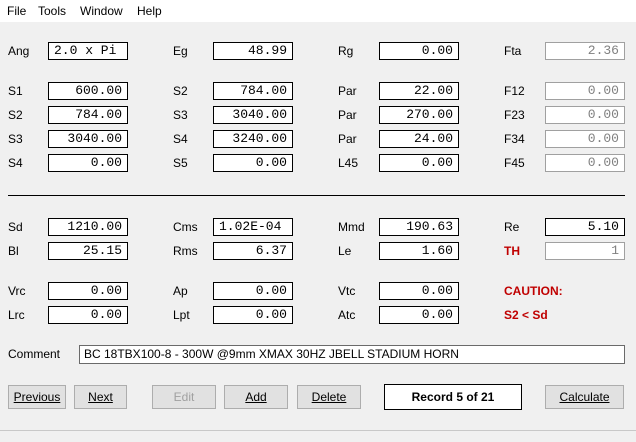  Describe the element at coordinates (184, 397) in the screenshot. I see `edit-button: Edit` at that location.